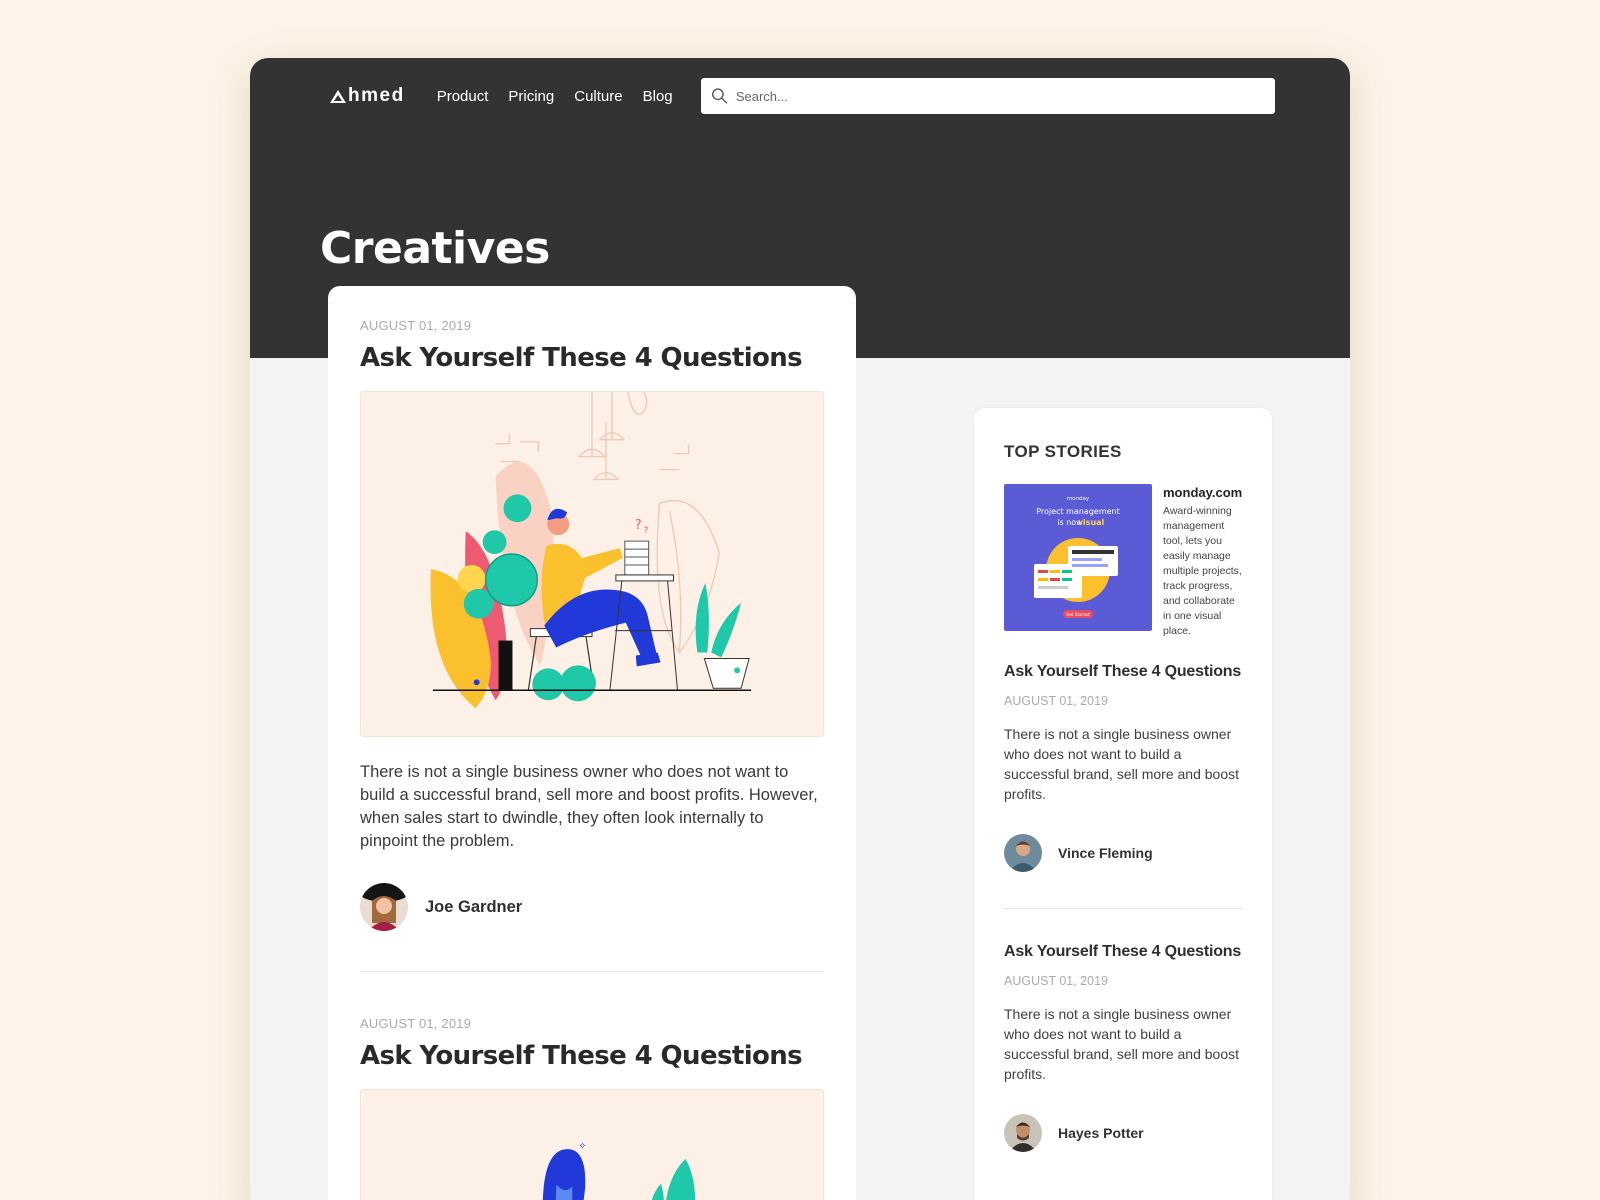  I want to click on ad-brand: monday.com, so click(1202, 492).